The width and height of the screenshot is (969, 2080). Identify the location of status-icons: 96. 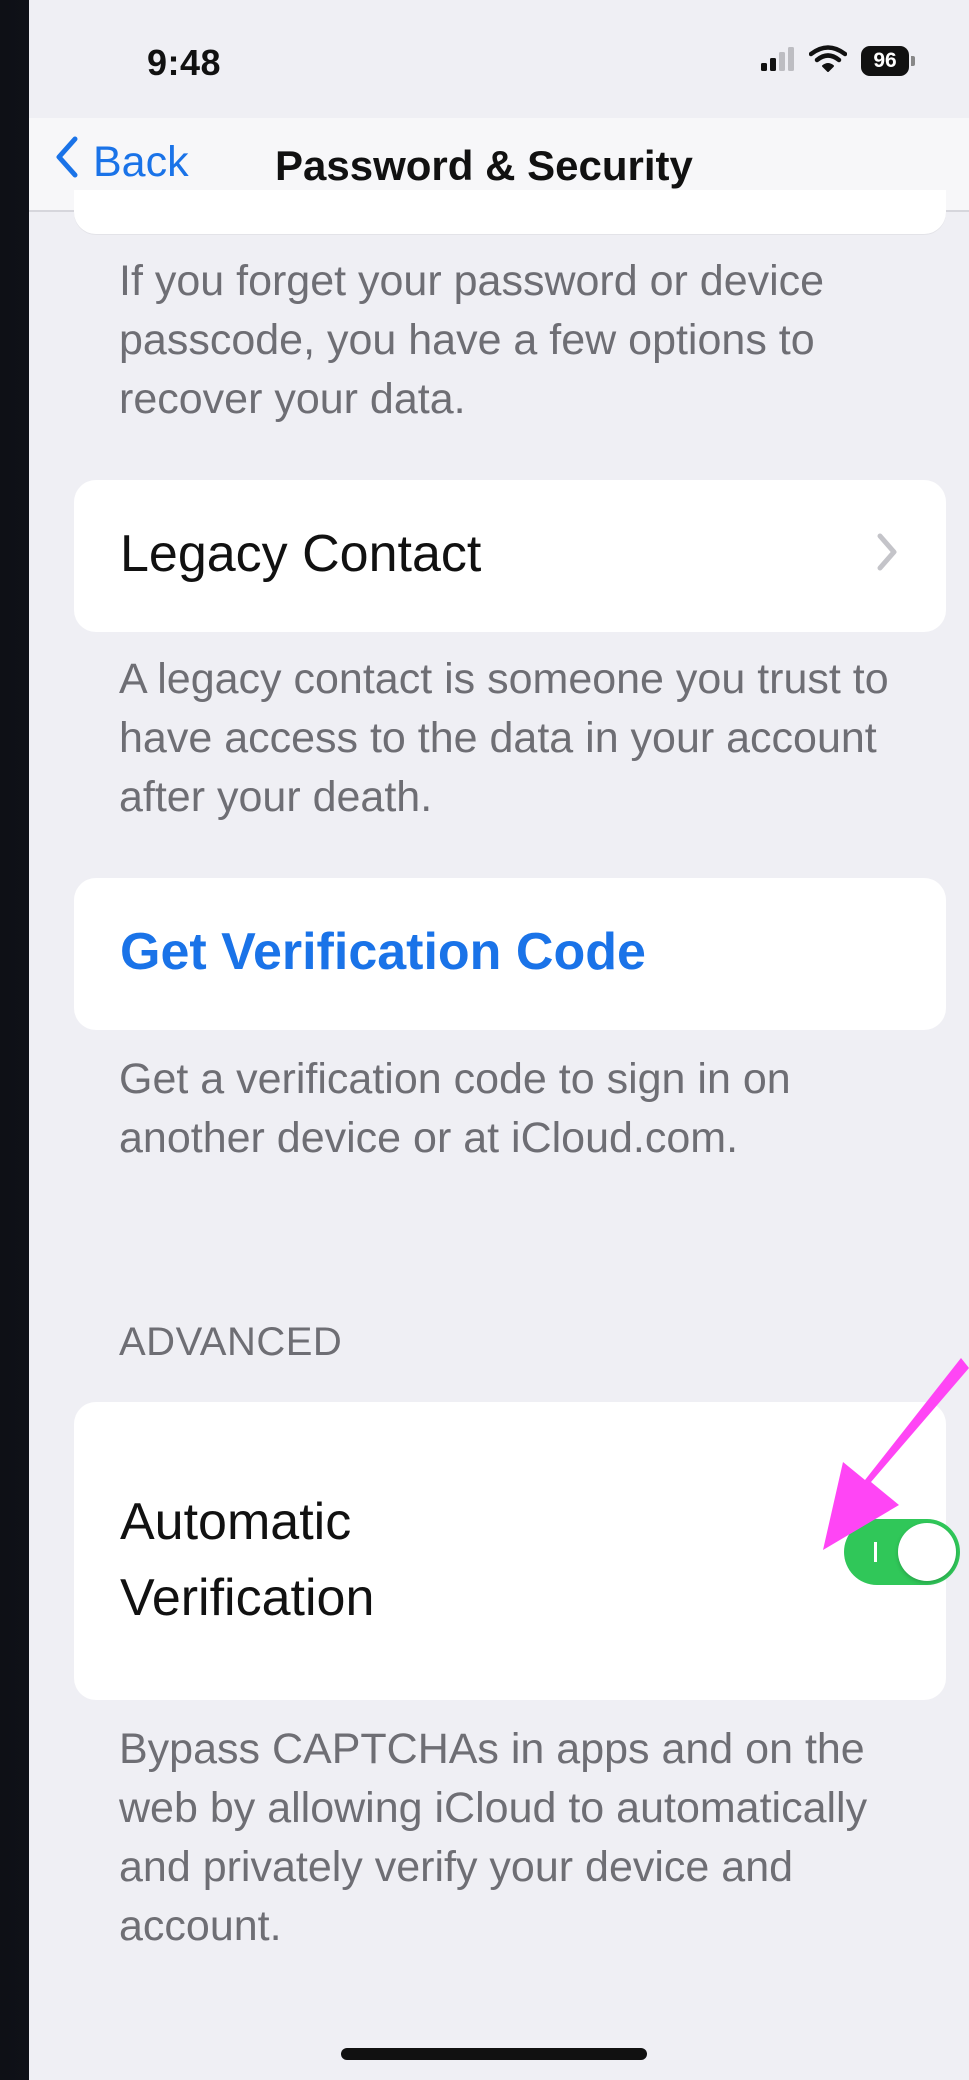
(838, 61).